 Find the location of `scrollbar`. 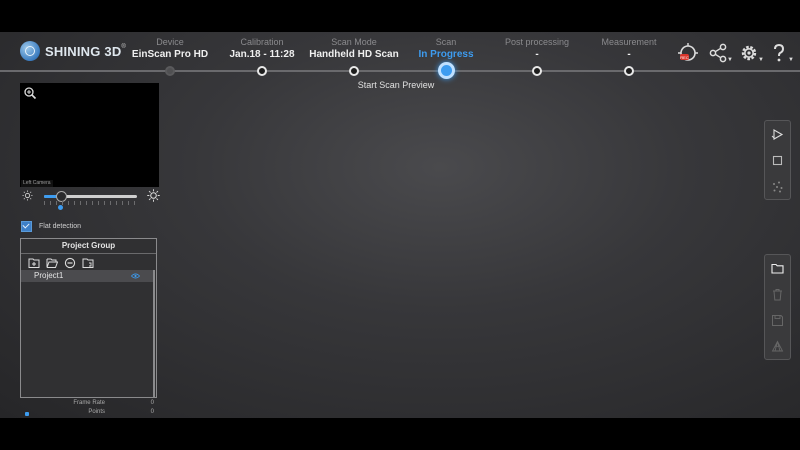

scrollbar is located at coordinates (154, 333).